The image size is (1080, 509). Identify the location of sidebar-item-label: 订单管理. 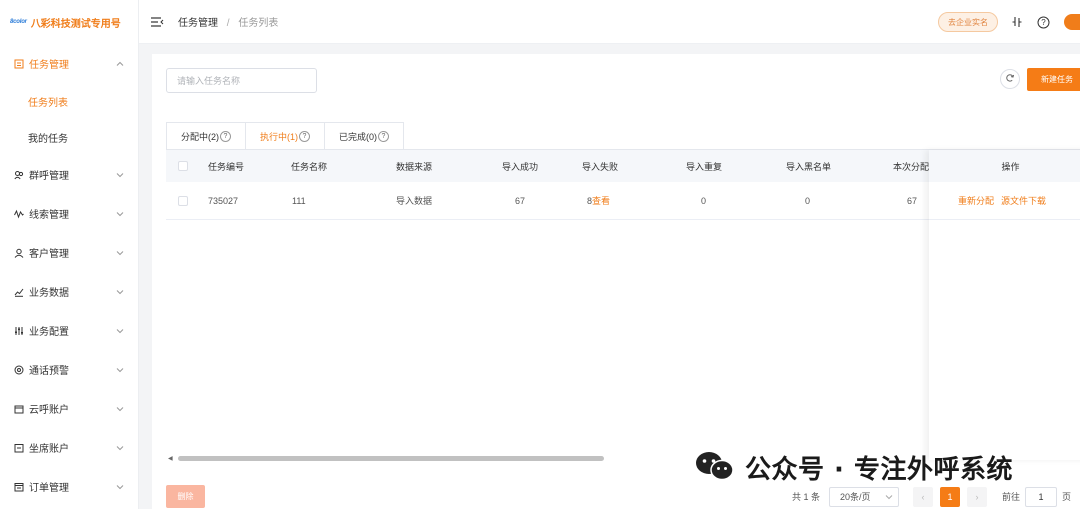
(49, 488).